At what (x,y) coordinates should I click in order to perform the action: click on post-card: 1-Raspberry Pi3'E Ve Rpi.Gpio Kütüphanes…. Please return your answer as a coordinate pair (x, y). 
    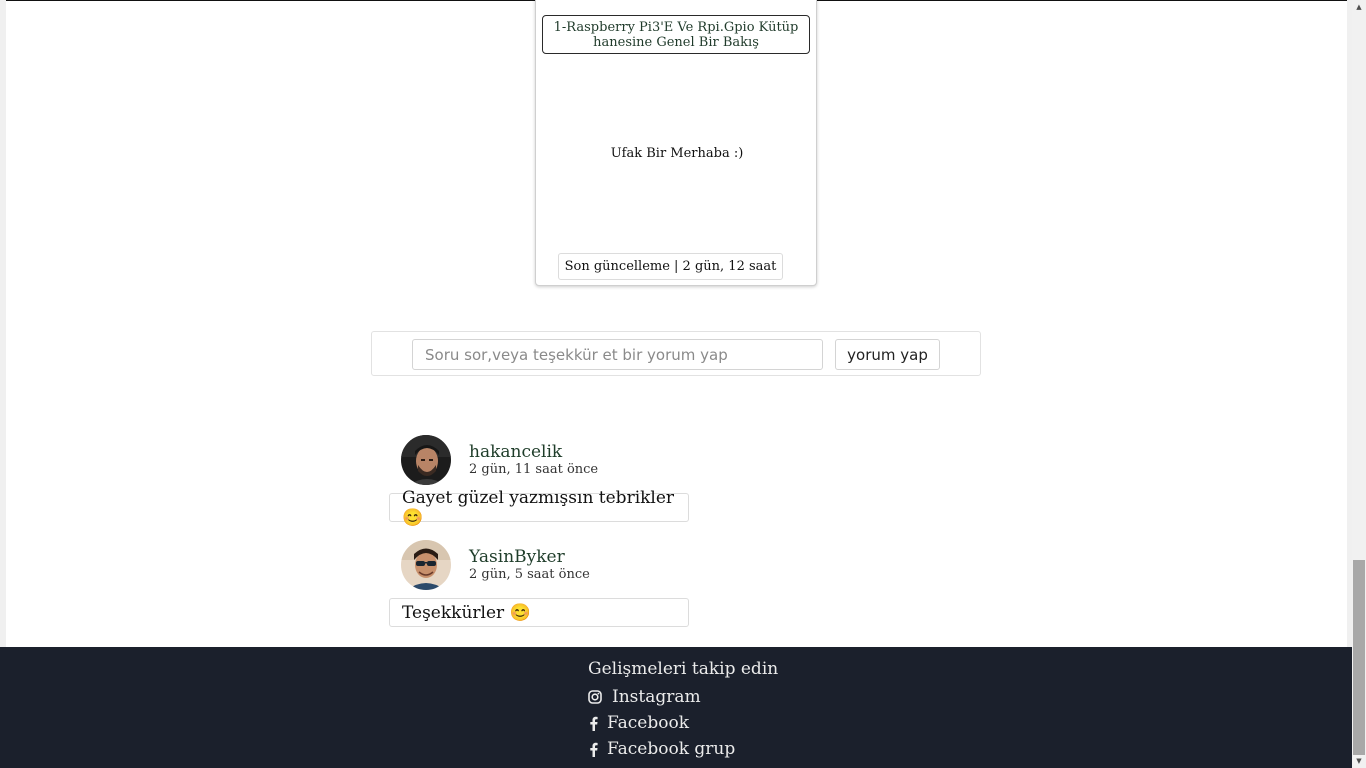
    Looking at the image, I should click on (676, 143).